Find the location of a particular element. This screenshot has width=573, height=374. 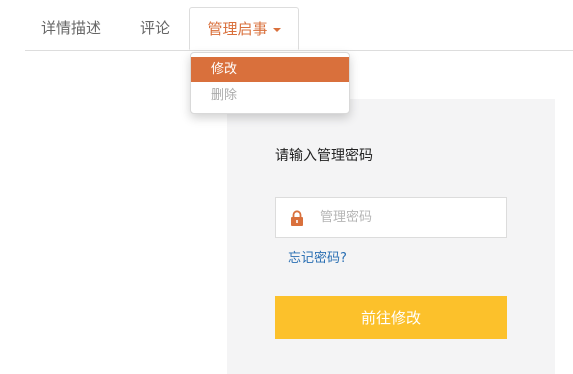

manage-dropdown-menu: 修改 删除 is located at coordinates (270, 83).